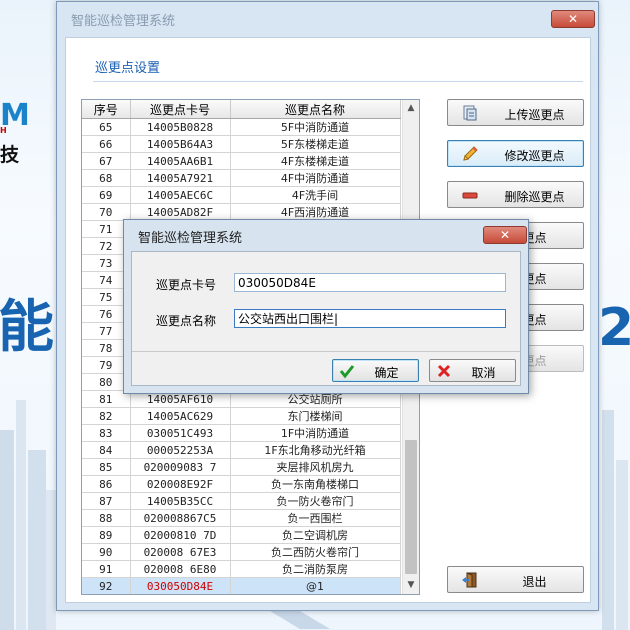  Describe the element at coordinates (106, 161) in the screenshot. I see `row-index-cell: 67` at that location.